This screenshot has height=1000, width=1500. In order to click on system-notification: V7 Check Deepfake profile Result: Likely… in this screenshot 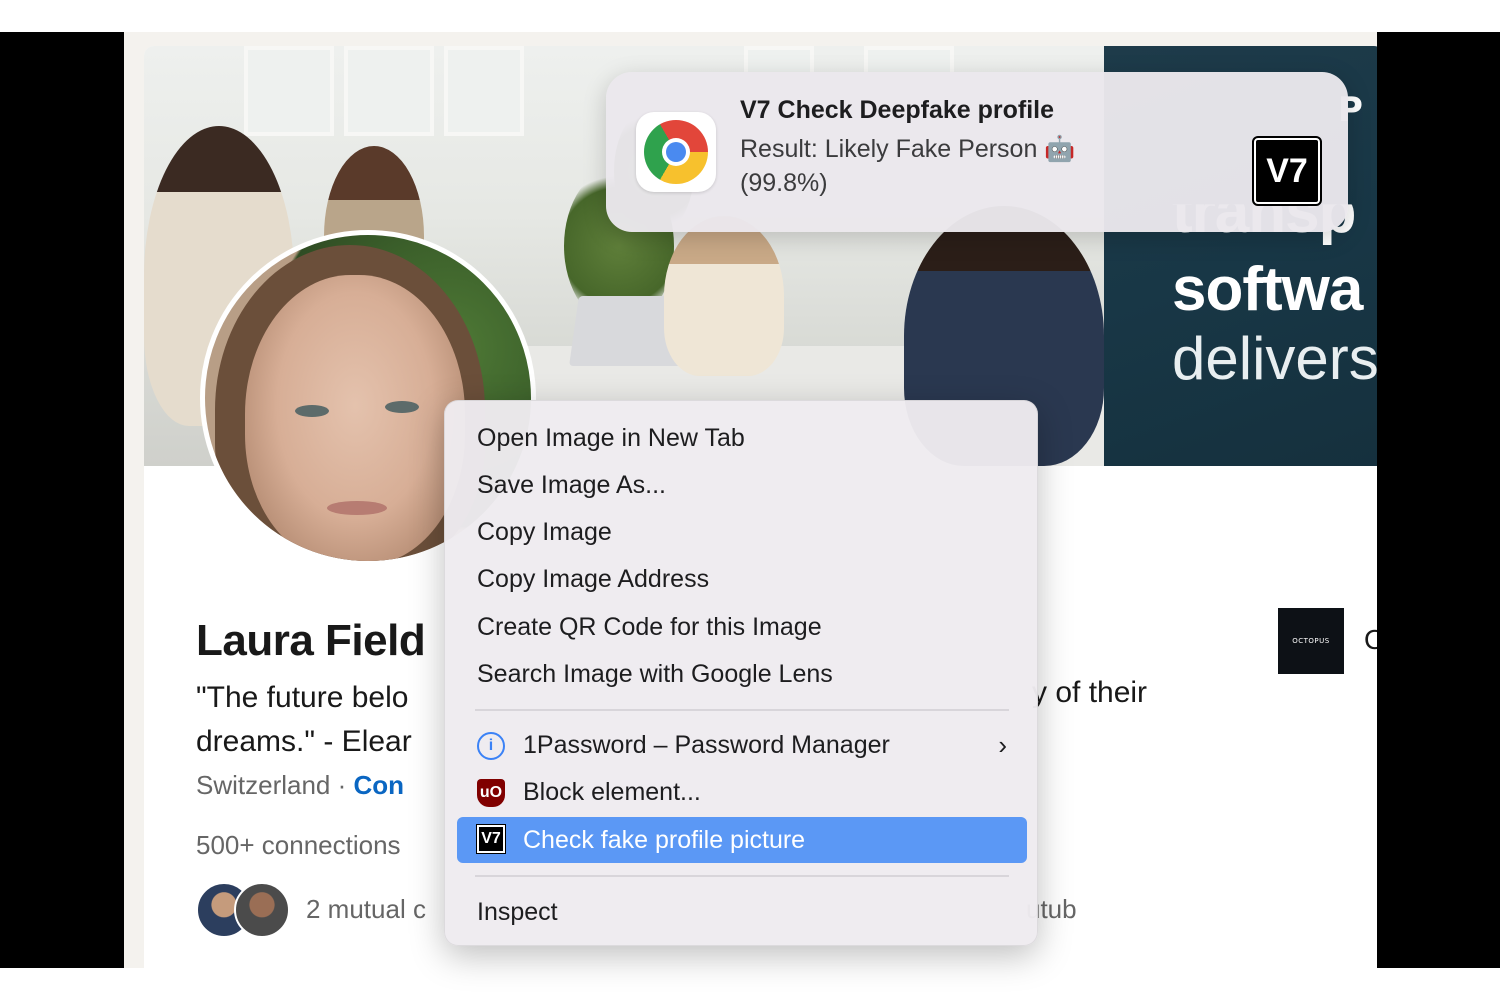, I will do `click(977, 152)`.